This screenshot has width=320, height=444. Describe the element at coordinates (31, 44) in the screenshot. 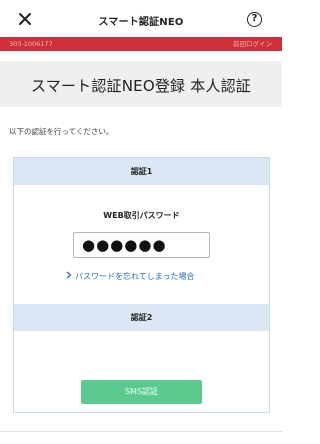

I see `account-number: 303-1006177` at that location.